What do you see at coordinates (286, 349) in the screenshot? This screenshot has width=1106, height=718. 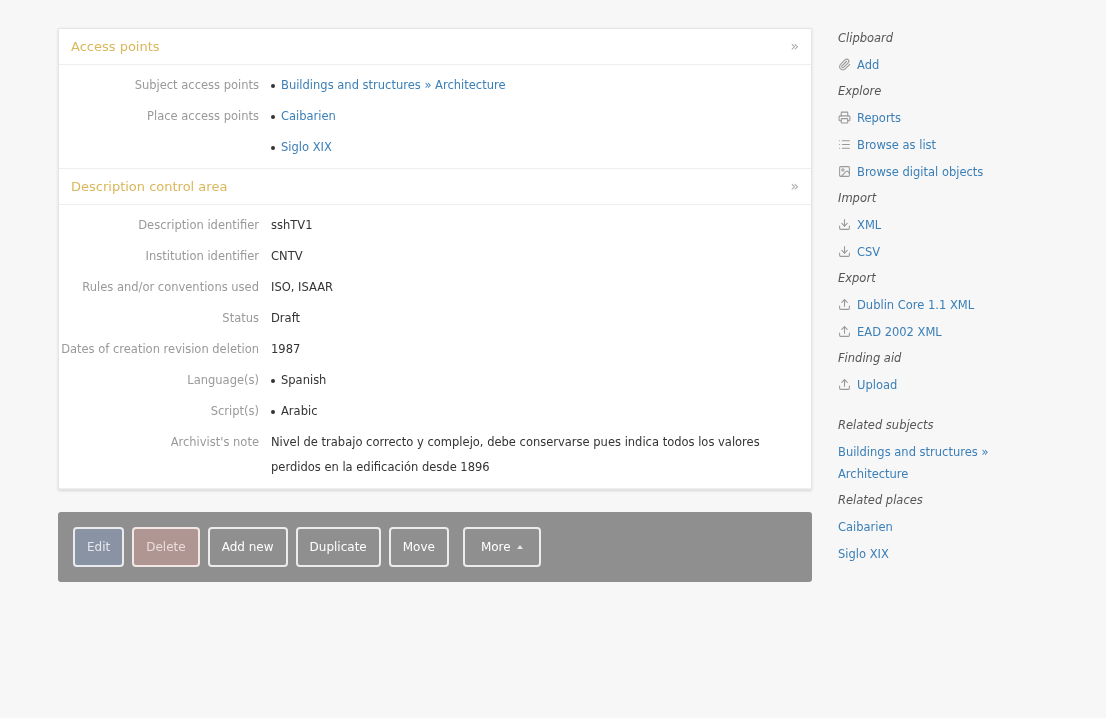 I see `field-value: 1987` at bounding box center [286, 349].